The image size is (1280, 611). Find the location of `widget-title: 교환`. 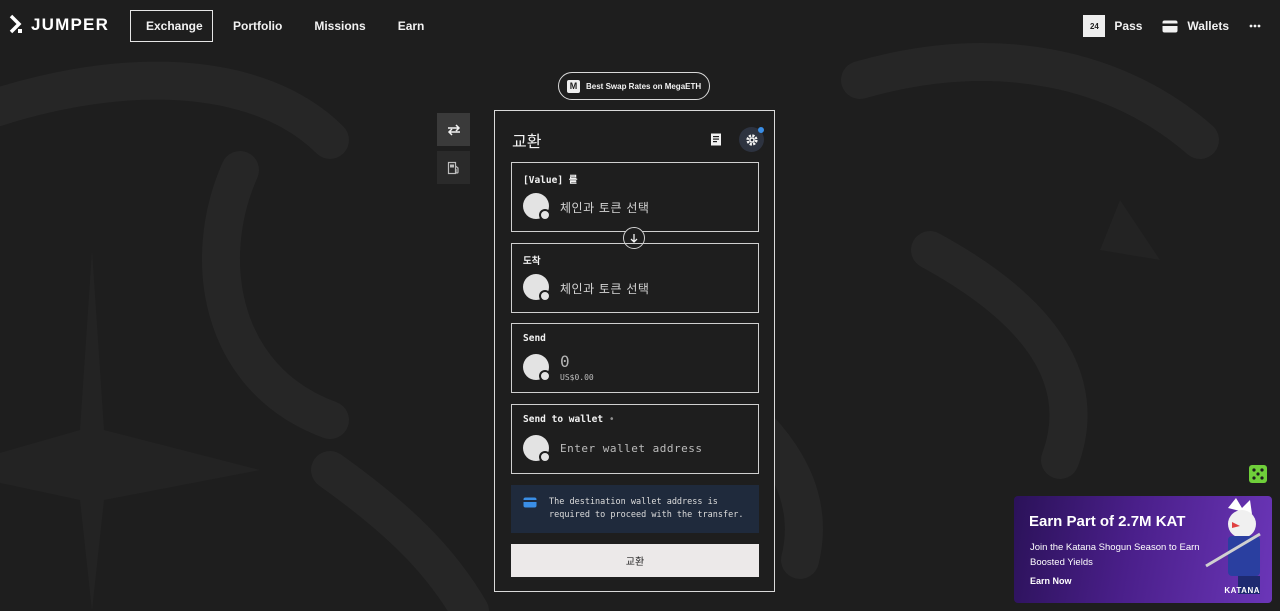

widget-title: 교환 is located at coordinates (527, 141).